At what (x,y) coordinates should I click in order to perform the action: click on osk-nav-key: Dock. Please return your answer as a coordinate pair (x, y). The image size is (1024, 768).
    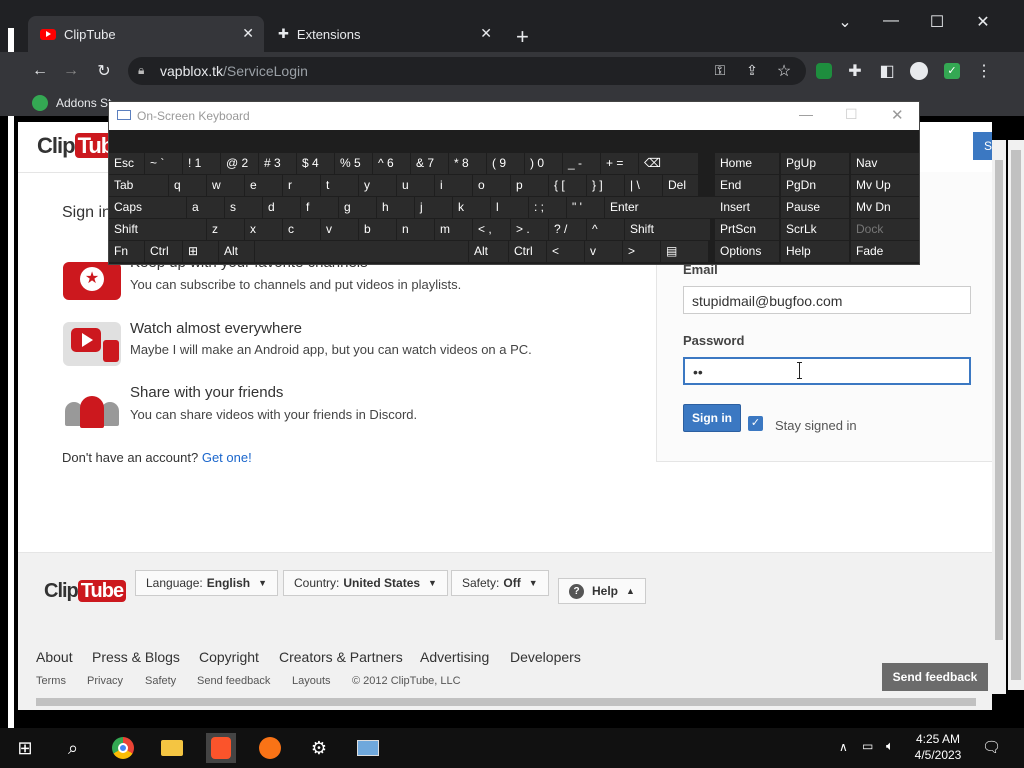
    Looking at the image, I should click on (885, 229).